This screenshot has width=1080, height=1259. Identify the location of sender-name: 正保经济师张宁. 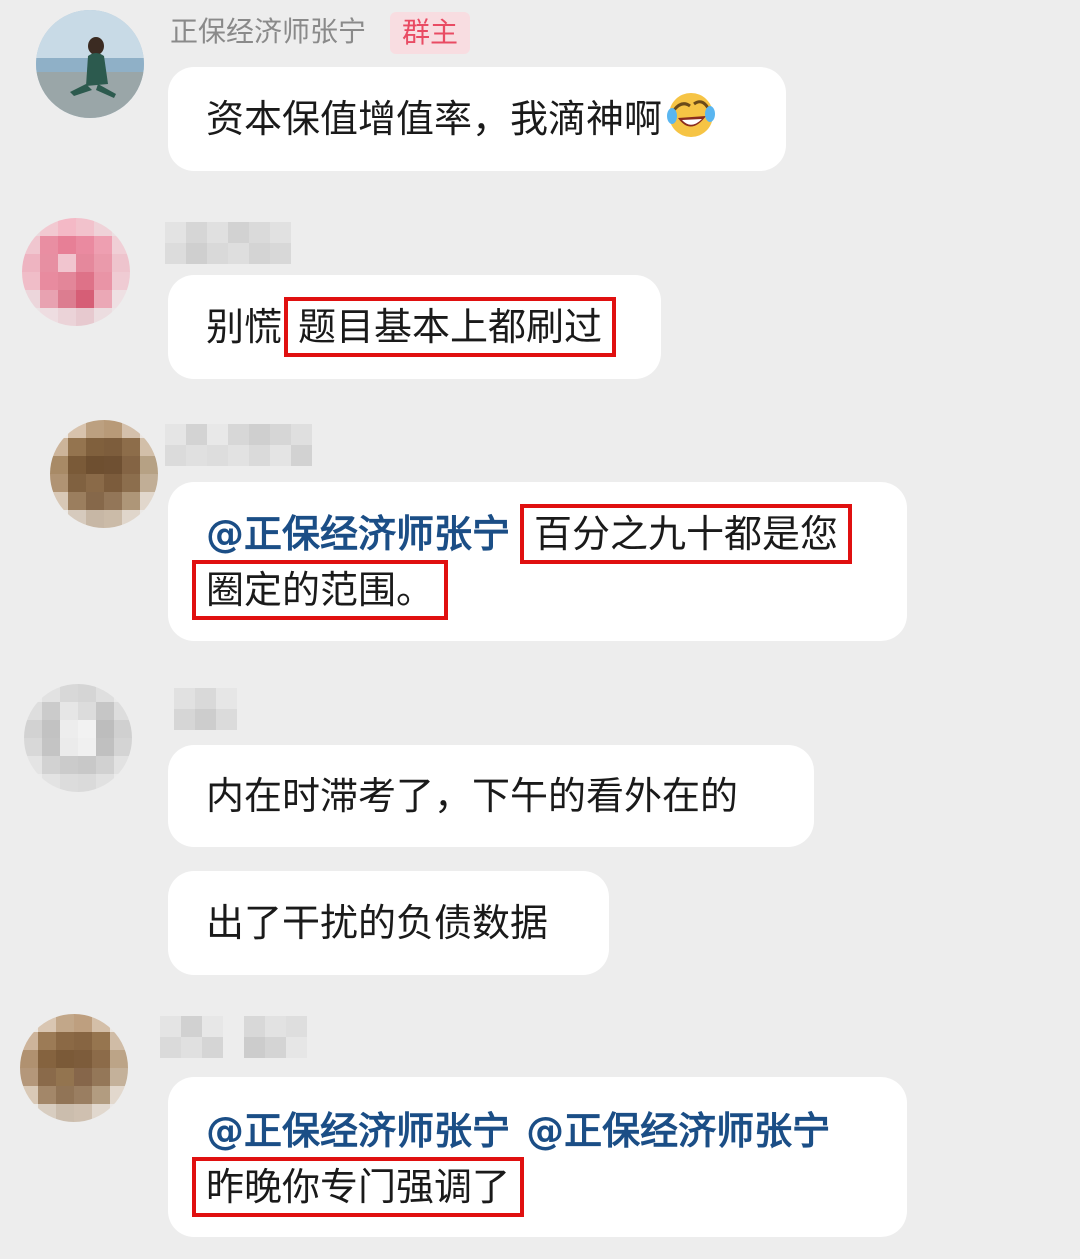
(268, 32).